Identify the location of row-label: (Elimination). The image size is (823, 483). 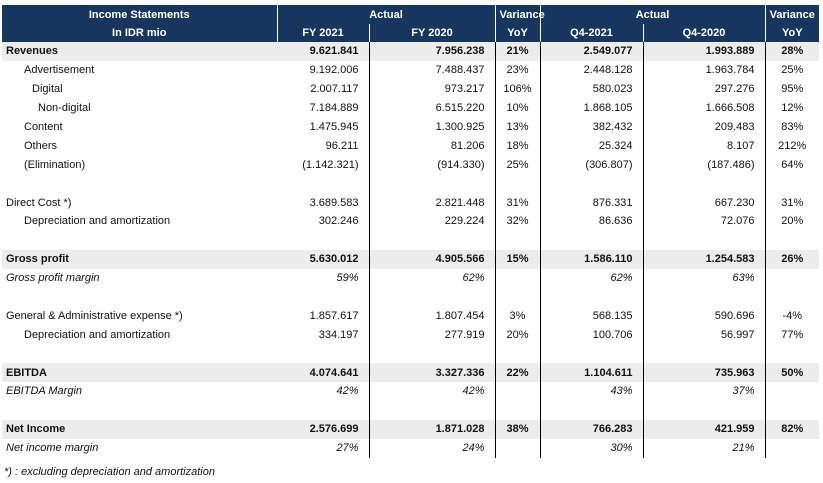
(55, 164).